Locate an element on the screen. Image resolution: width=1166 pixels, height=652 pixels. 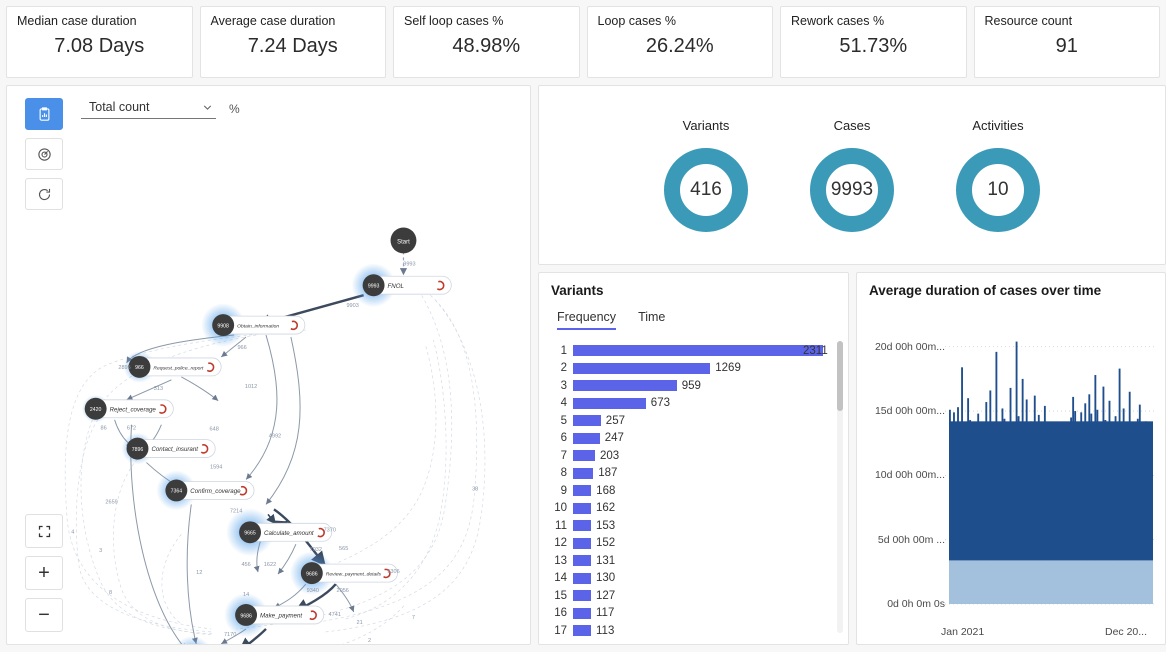
edge-label: 7370 is located at coordinates (330, 530).